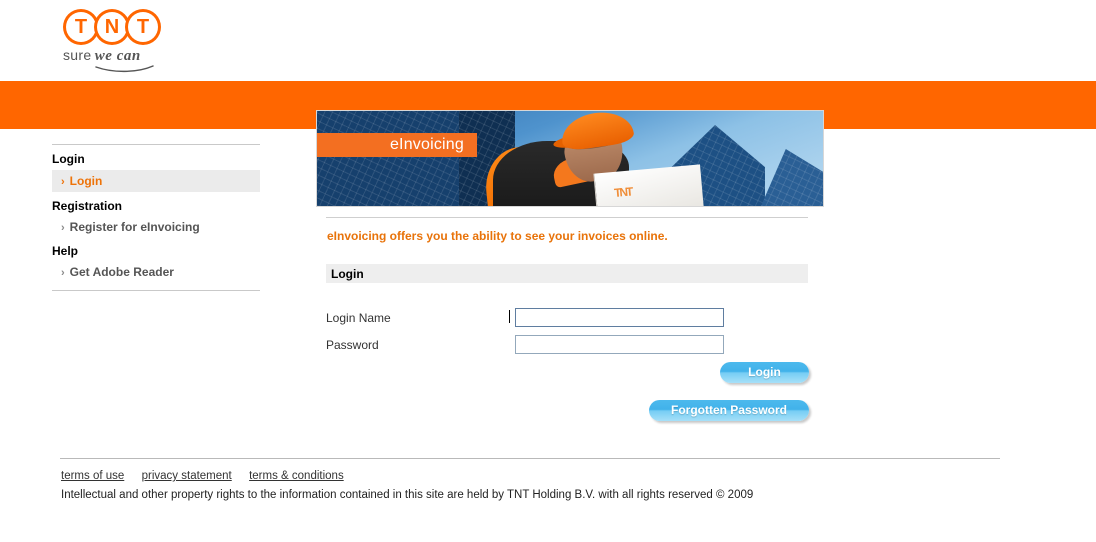 This screenshot has width=1096, height=542. What do you see at coordinates (121, 272) in the screenshot?
I see `sidebar-item-adobe-label: Get Adobe Reader` at bounding box center [121, 272].